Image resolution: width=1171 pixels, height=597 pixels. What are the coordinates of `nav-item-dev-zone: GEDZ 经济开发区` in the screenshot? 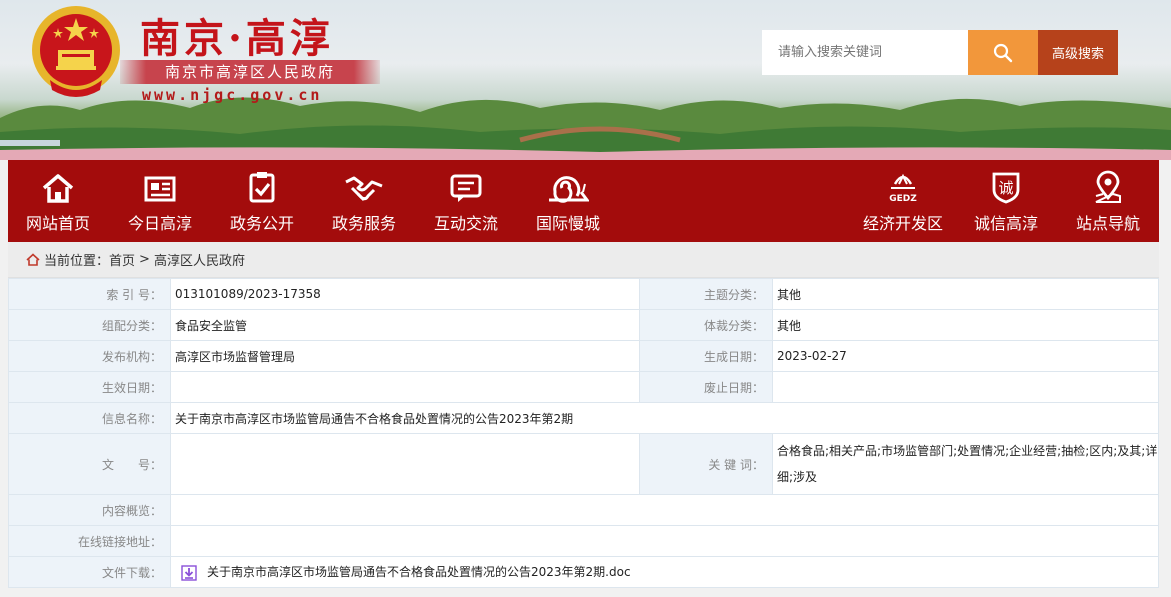 It's located at (903, 201).